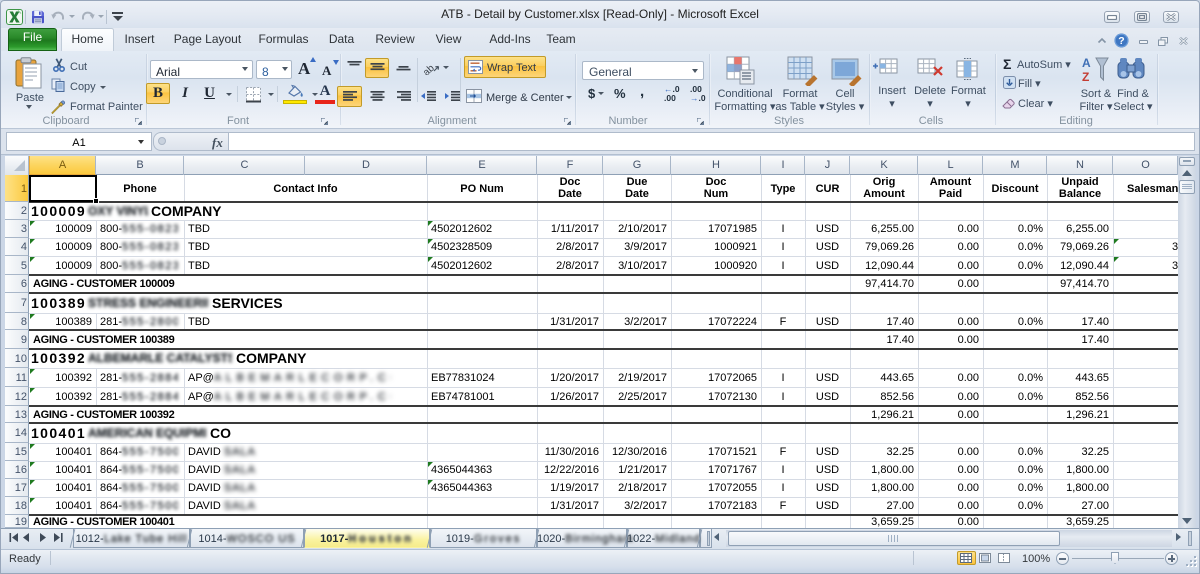  What do you see at coordinates (1086, 63) in the screenshot?
I see `svg-text: A` at bounding box center [1086, 63].